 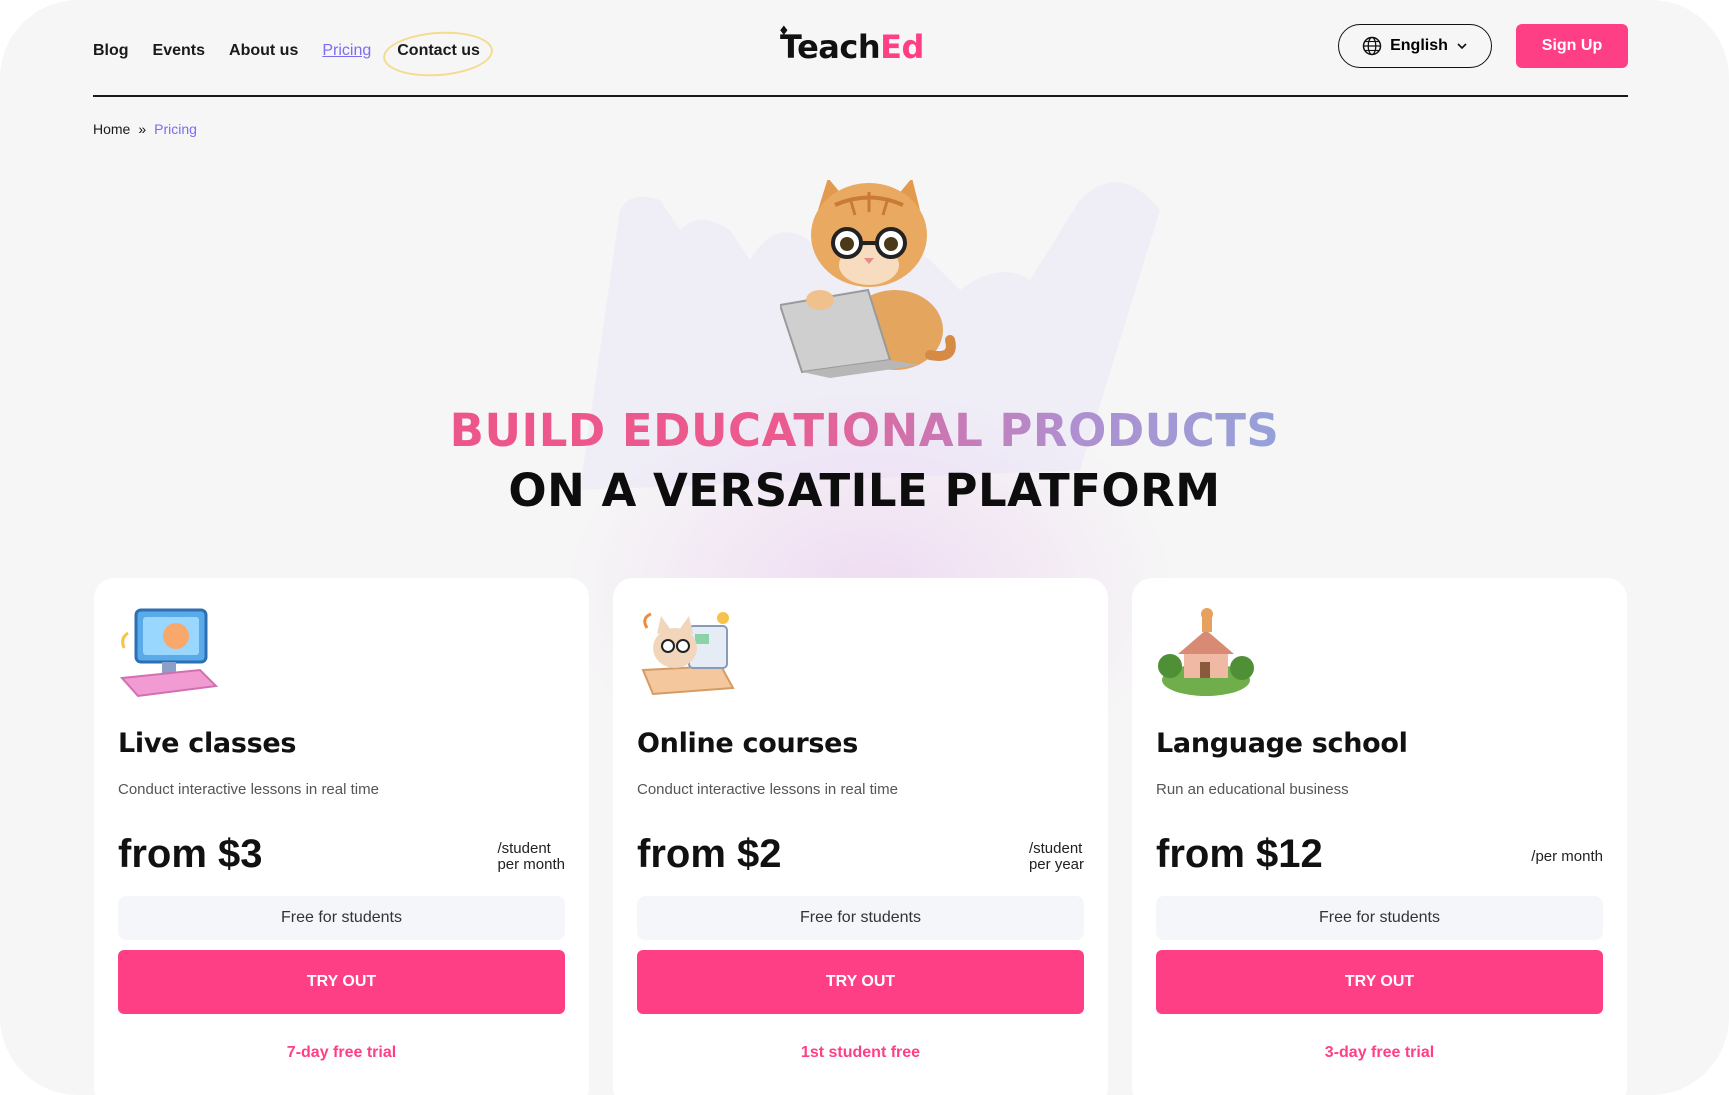 I want to click on card-price: from $3, so click(x=190, y=854).